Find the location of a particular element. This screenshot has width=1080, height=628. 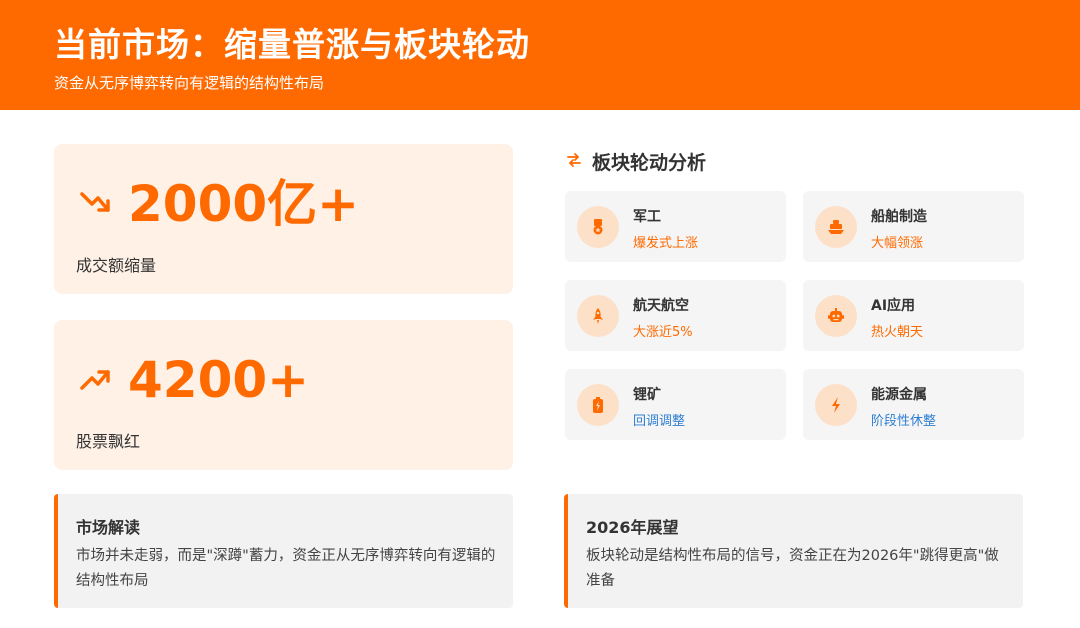

sector-card-military: 军工 爆发式上涨 is located at coordinates (675, 226).